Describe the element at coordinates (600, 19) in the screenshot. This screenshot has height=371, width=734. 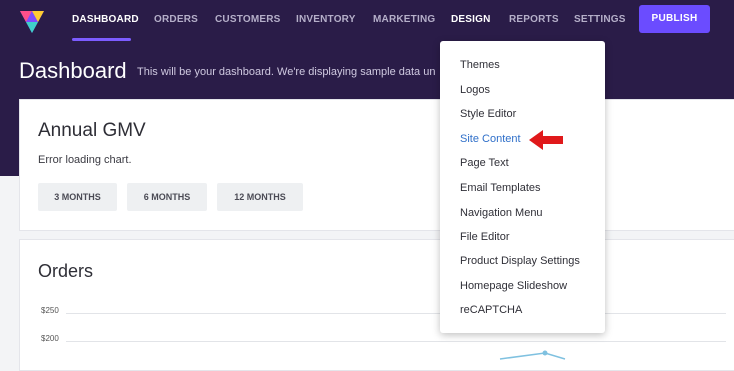
I see `nav-settings: Settings` at that location.